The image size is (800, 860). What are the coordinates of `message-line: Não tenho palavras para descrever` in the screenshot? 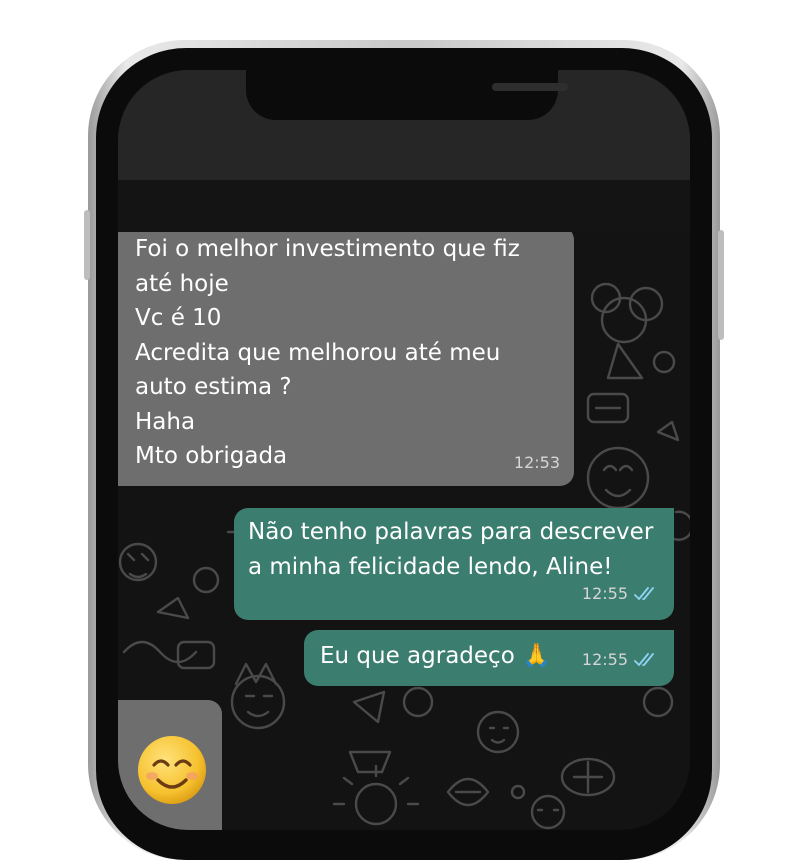 It's located at (451, 532).